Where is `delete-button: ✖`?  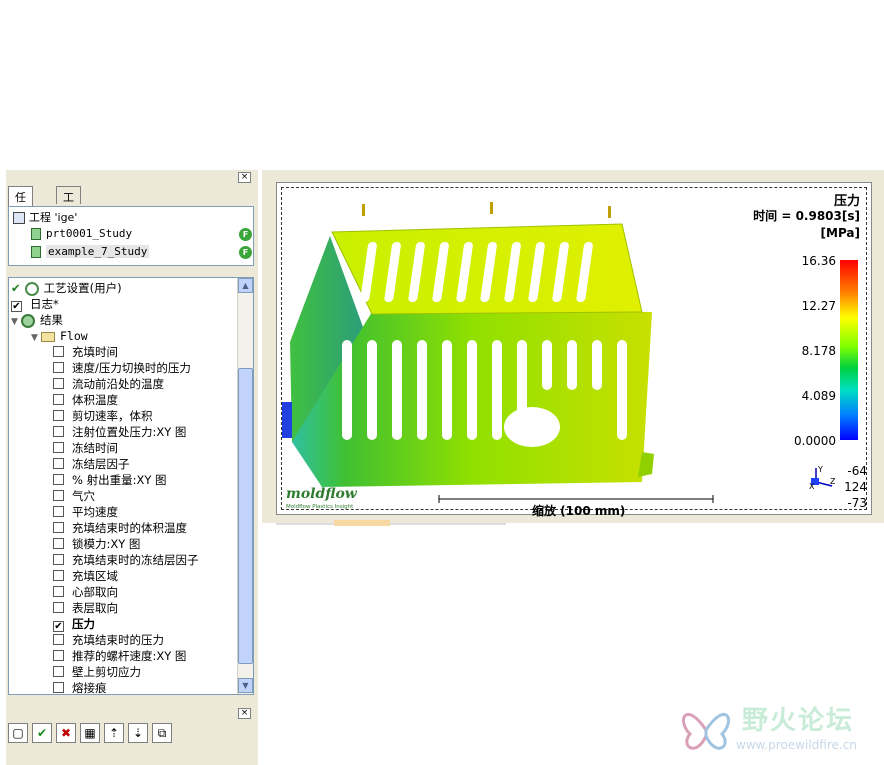 delete-button: ✖ is located at coordinates (66, 733).